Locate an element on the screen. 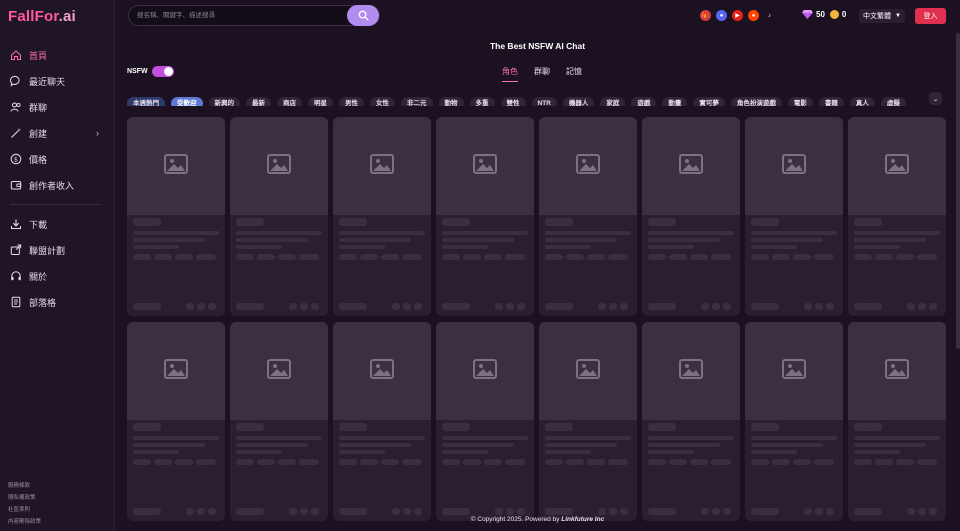 The height and width of the screenshot is (531, 960). footer-link: 隱私權政策 is located at coordinates (24, 498).